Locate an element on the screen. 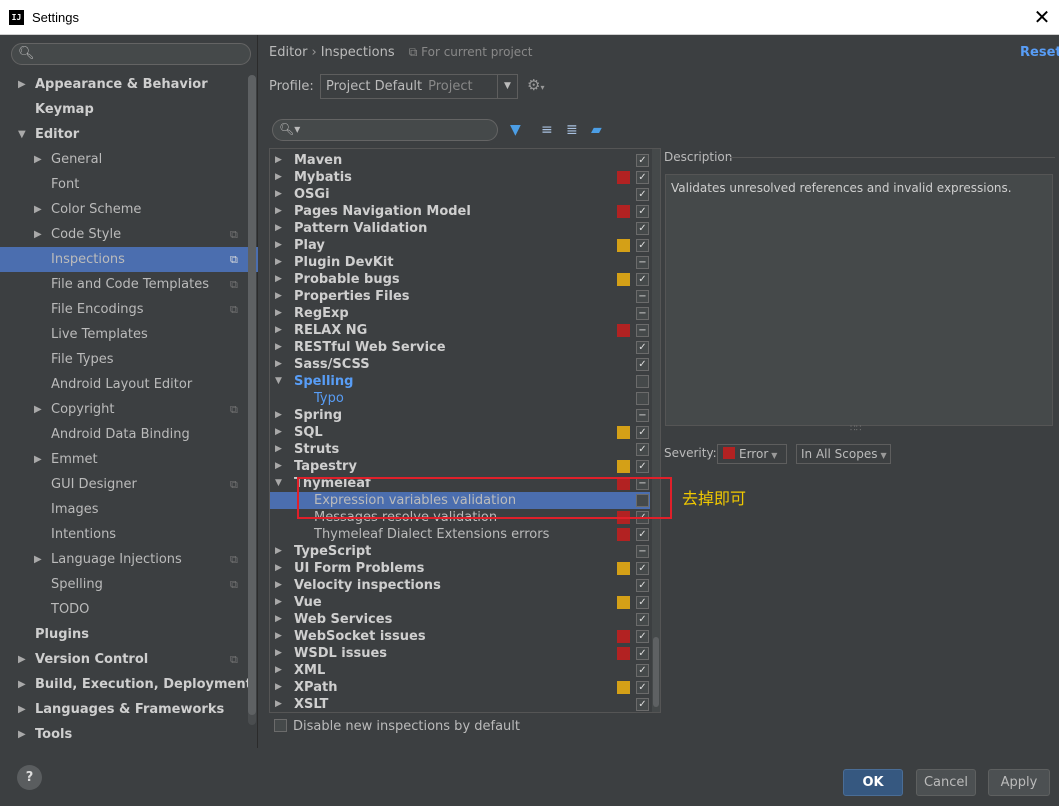 This screenshot has height=806, width=1059. sidebar-item-editor: ▼ Editor is located at coordinates (129, 134).